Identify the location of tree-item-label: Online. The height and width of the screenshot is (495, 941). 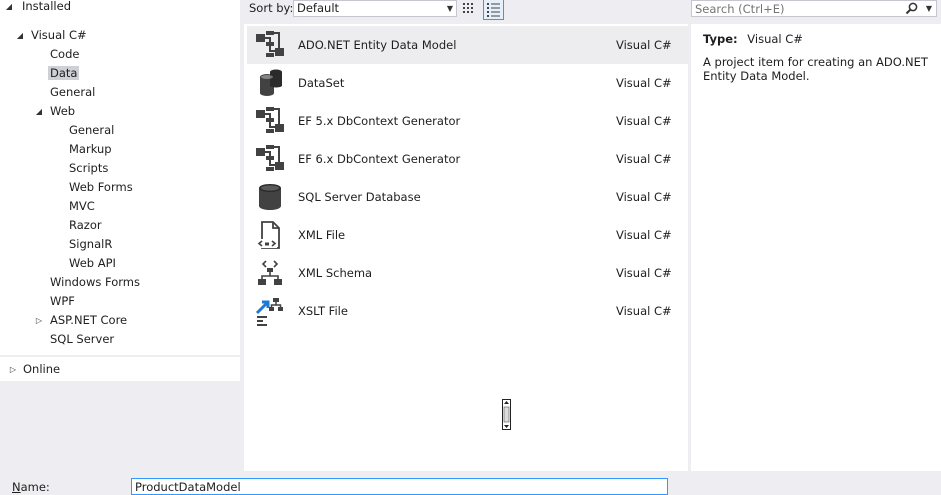
(42, 369).